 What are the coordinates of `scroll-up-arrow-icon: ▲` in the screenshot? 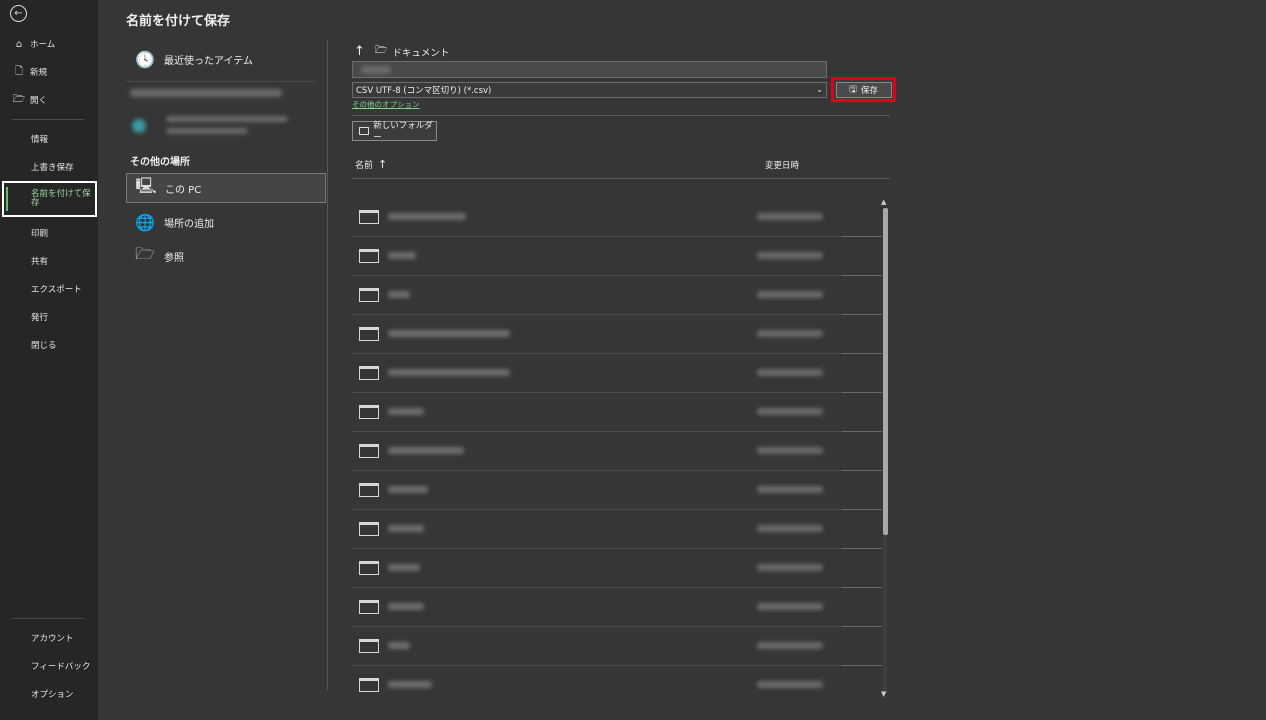 It's located at (883, 202).